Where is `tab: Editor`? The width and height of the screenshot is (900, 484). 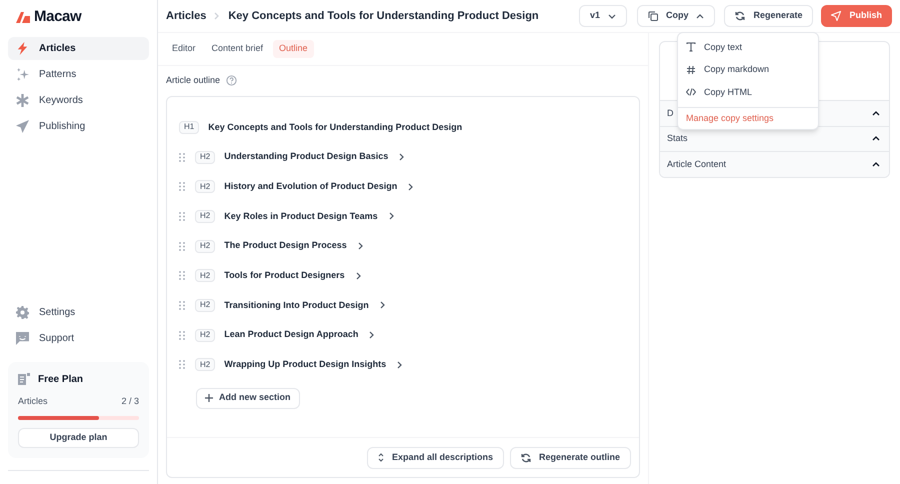
tab: Editor is located at coordinates (184, 49).